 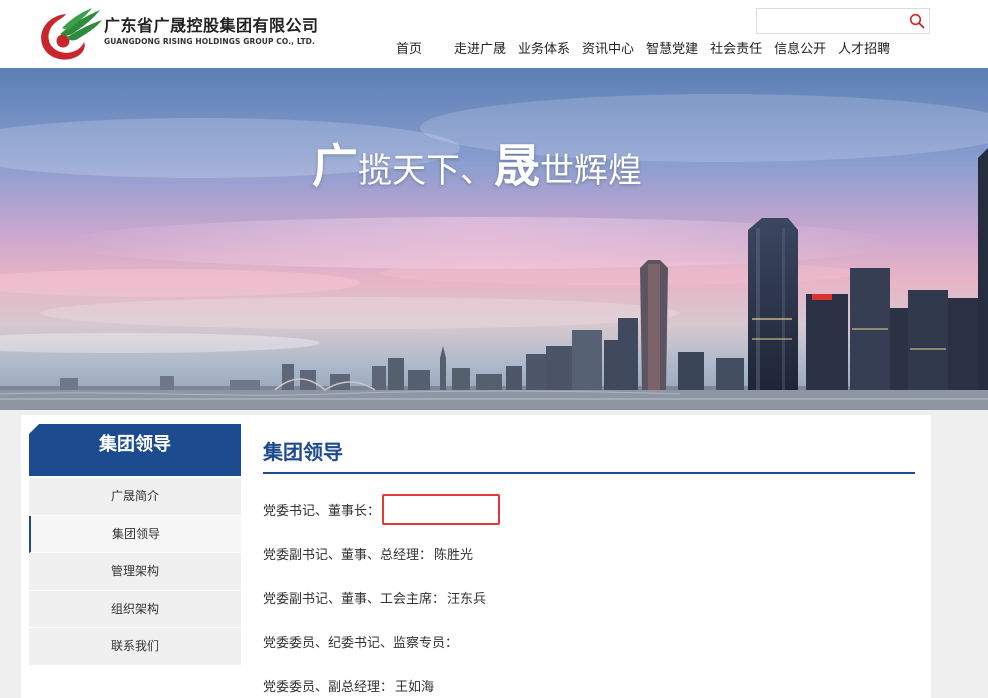 What do you see at coordinates (335, 166) in the screenshot?
I see `slogan-big-1: 广` at bounding box center [335, 166].